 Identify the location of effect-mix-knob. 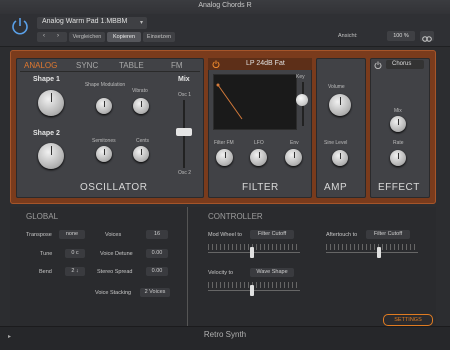
(398, 124).